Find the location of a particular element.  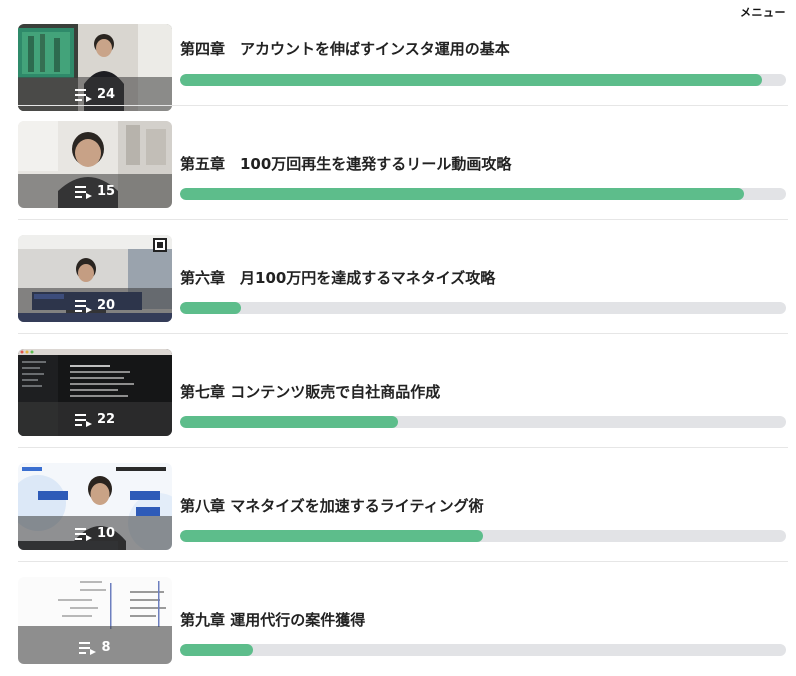

chapter-thumbnail: 15 is located at coordinates (95, 164).